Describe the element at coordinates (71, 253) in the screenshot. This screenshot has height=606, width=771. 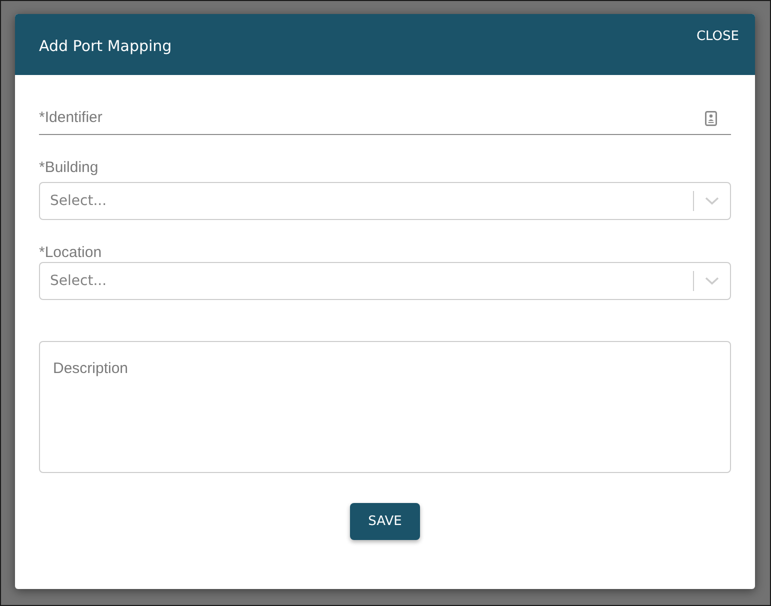
I see `field-label: *Location` at that location.